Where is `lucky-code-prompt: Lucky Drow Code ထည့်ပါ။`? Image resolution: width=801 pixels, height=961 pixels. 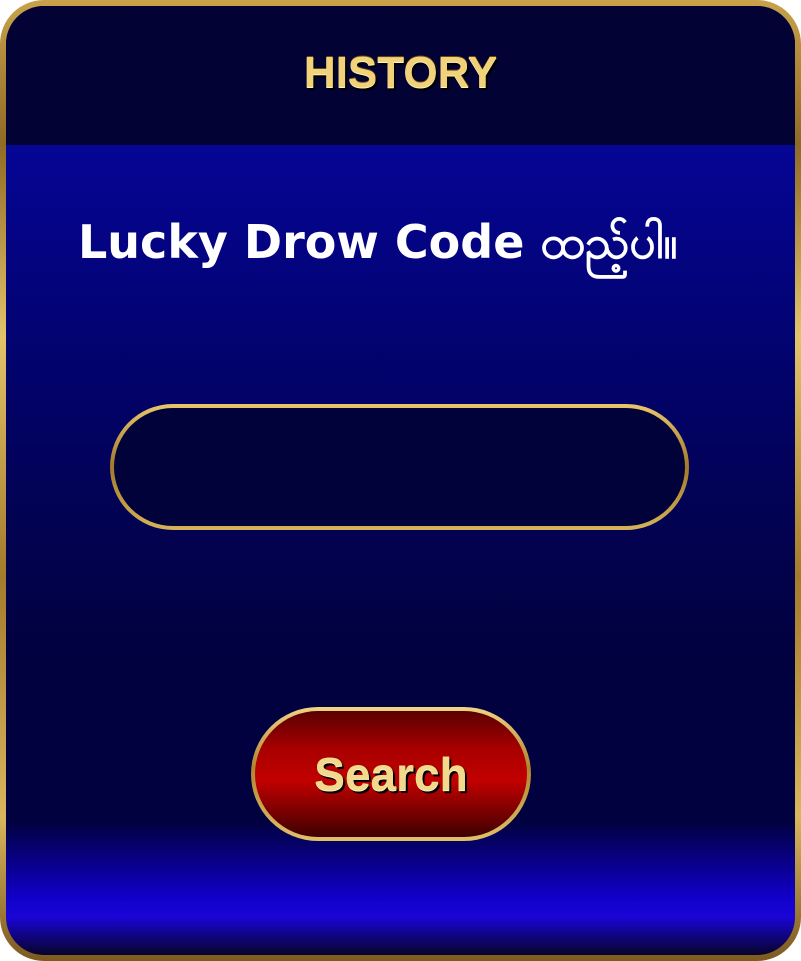 lucky-code-prompt: Lucky Drow Code ထည့်ပါ။ is located at coordinates (378, 242).